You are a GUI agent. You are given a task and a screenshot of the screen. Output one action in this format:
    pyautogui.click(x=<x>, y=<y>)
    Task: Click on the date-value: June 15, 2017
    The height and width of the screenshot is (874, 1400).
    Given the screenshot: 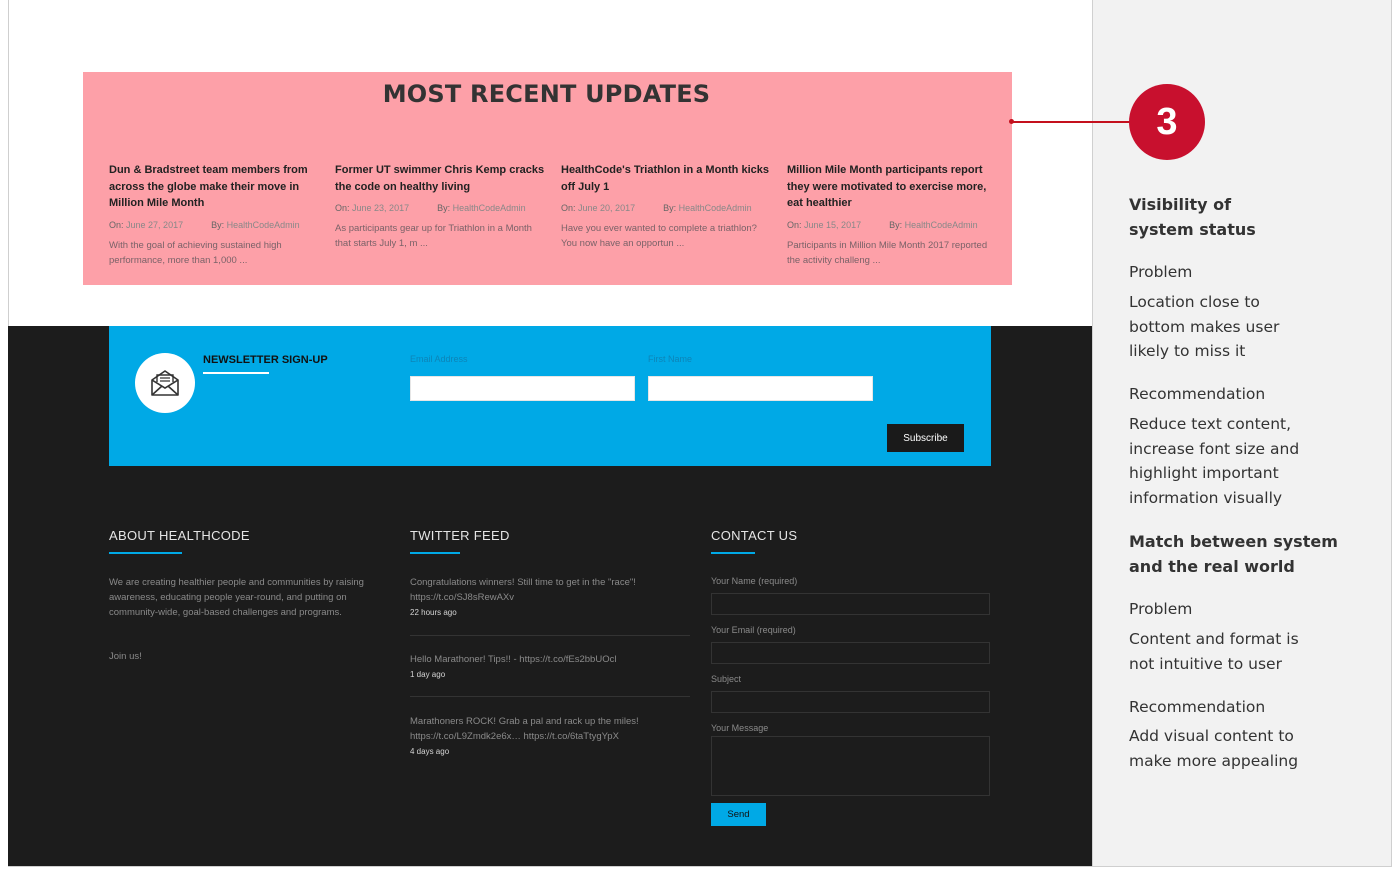 What is the action you would take?
    pyautogui.click(x=833, y=224)
    